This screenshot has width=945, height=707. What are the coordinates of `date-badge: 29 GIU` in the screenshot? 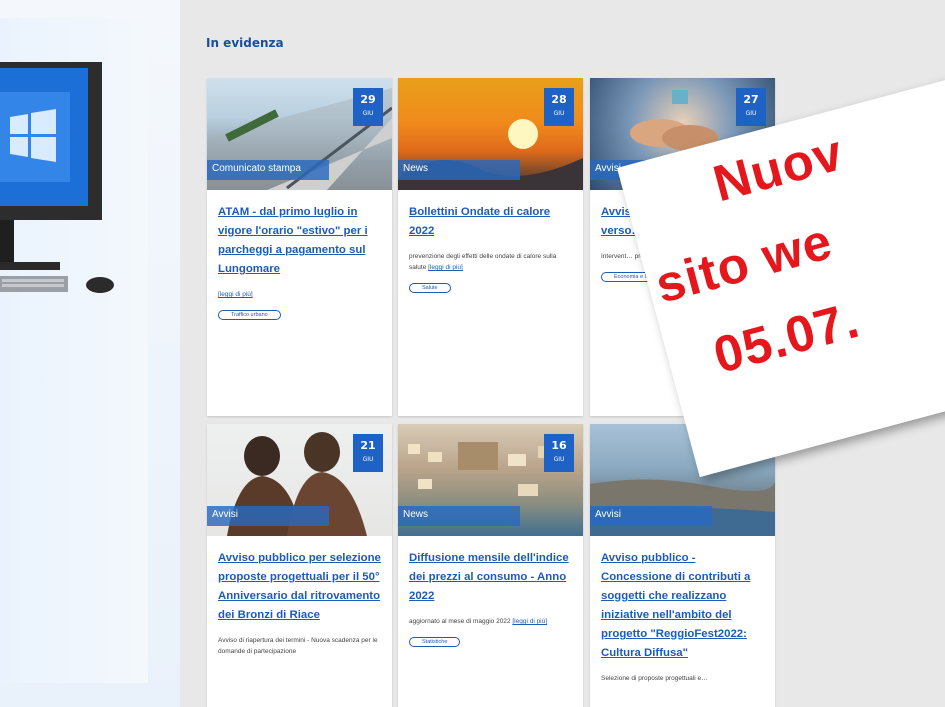 It's located at (368, 107).